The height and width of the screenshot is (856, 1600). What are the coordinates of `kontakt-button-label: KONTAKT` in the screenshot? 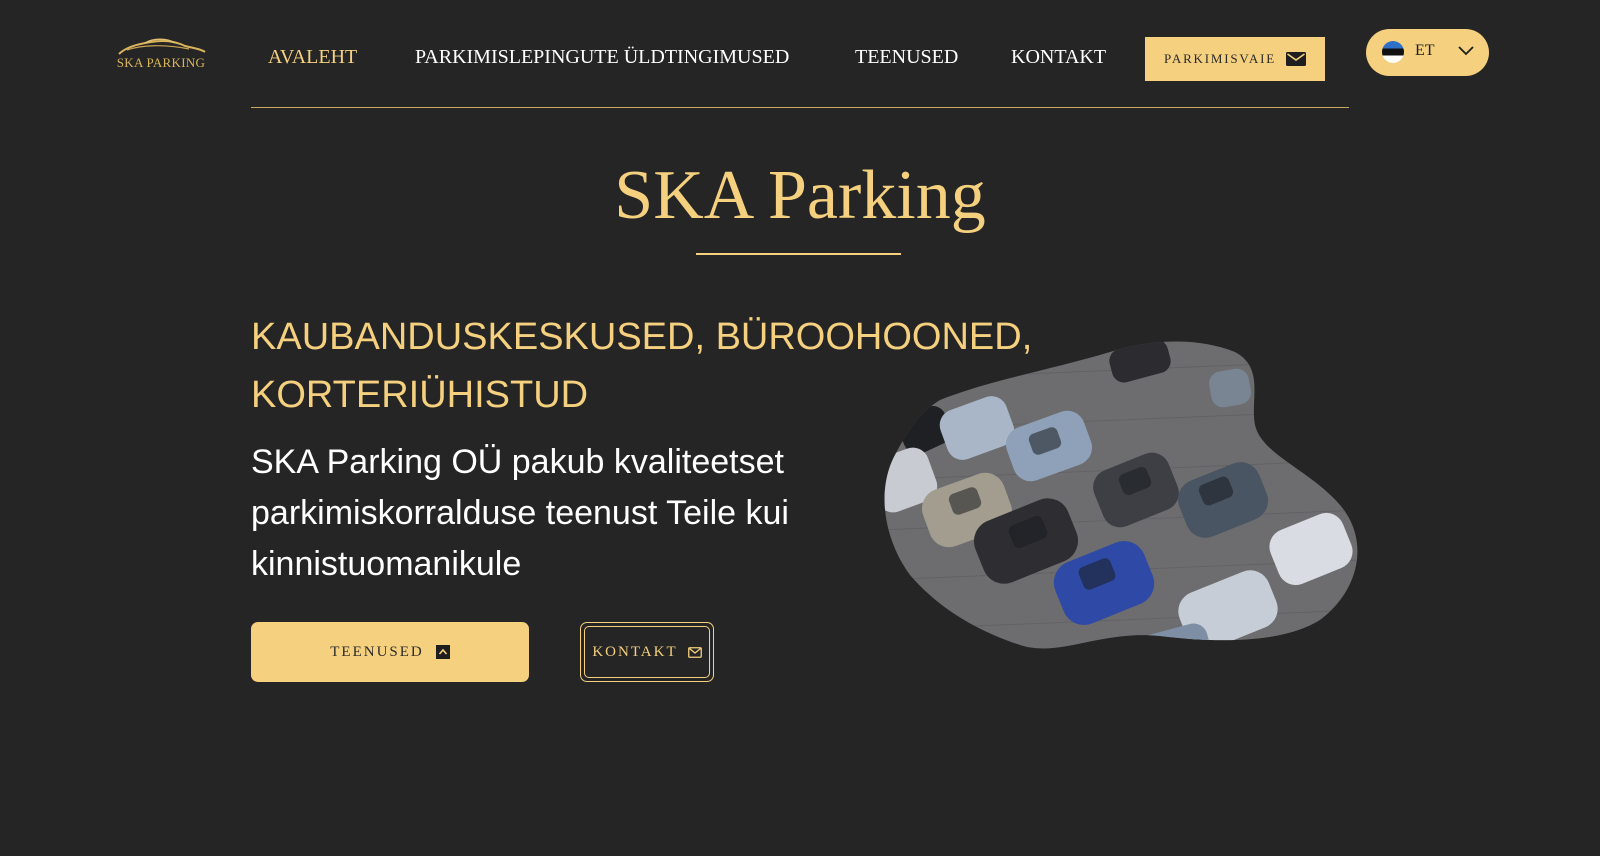 It's located at (635, 651).